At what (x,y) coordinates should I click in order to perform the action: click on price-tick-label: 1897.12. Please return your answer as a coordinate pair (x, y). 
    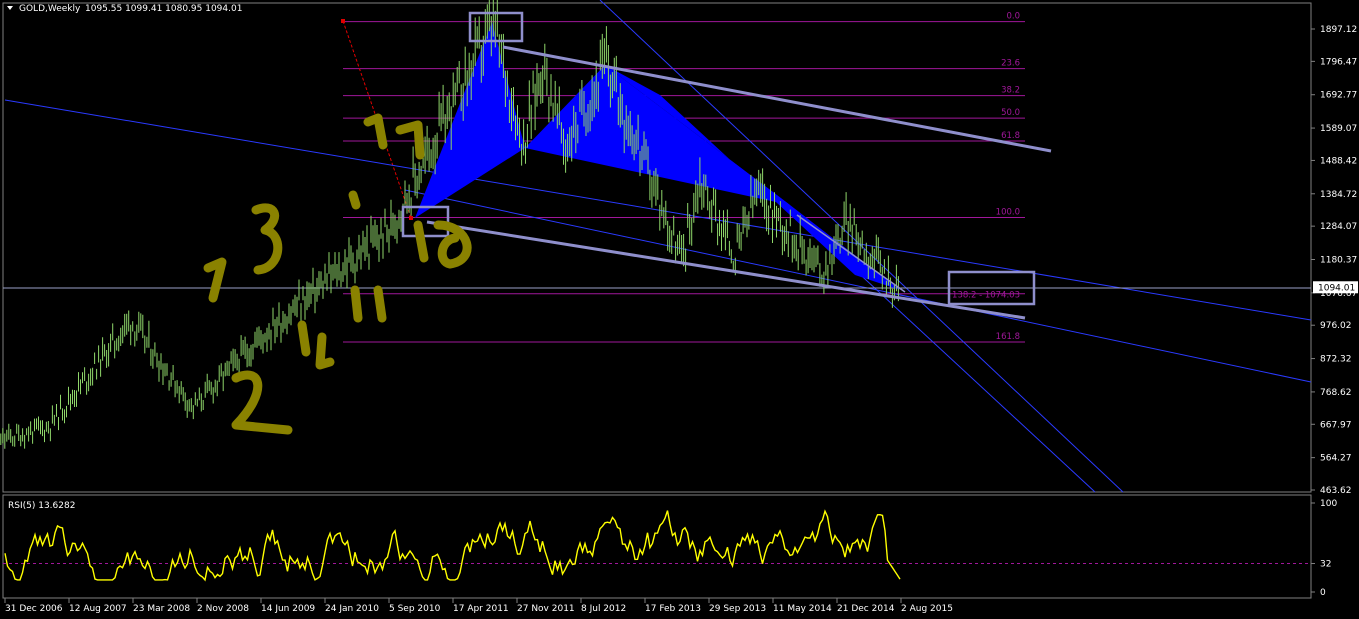
    Looking at the image, I should click on (1338, 30).